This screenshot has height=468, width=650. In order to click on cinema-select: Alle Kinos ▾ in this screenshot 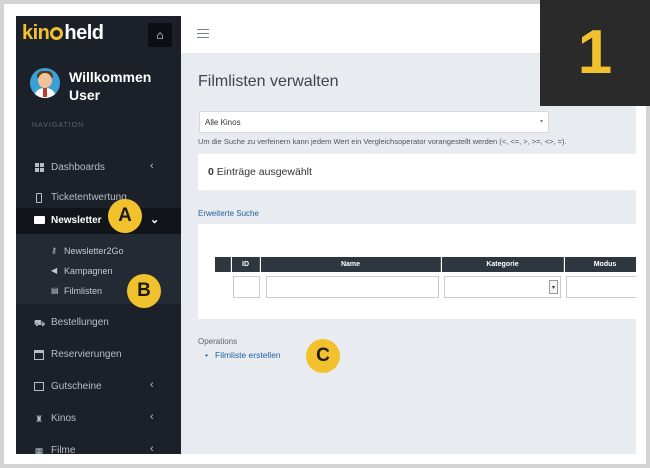, I will do `click(374, 122)`.